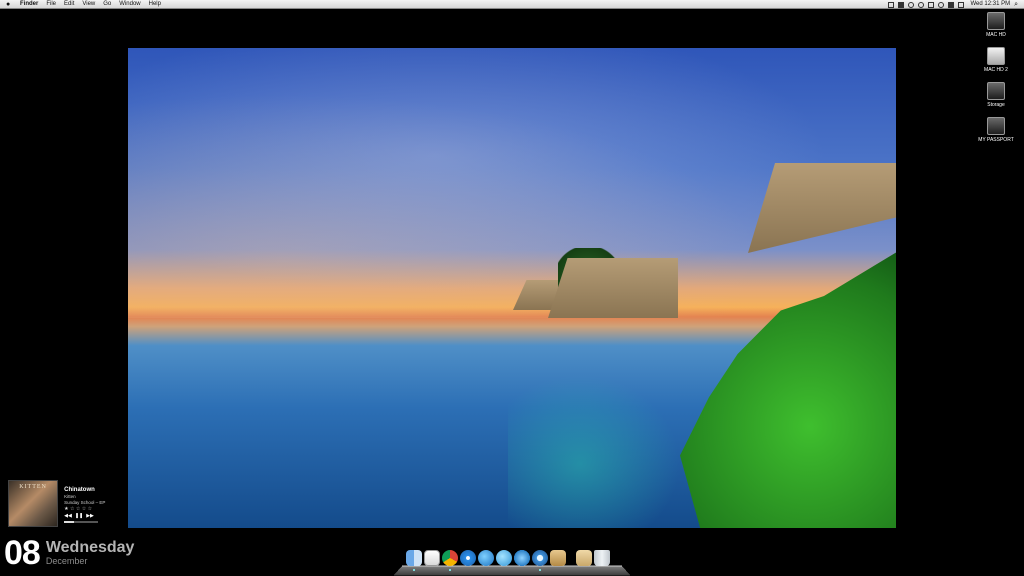 This screenshot has width=1024, height=576. I want to click on menu-help: Help, so click(155, 4).